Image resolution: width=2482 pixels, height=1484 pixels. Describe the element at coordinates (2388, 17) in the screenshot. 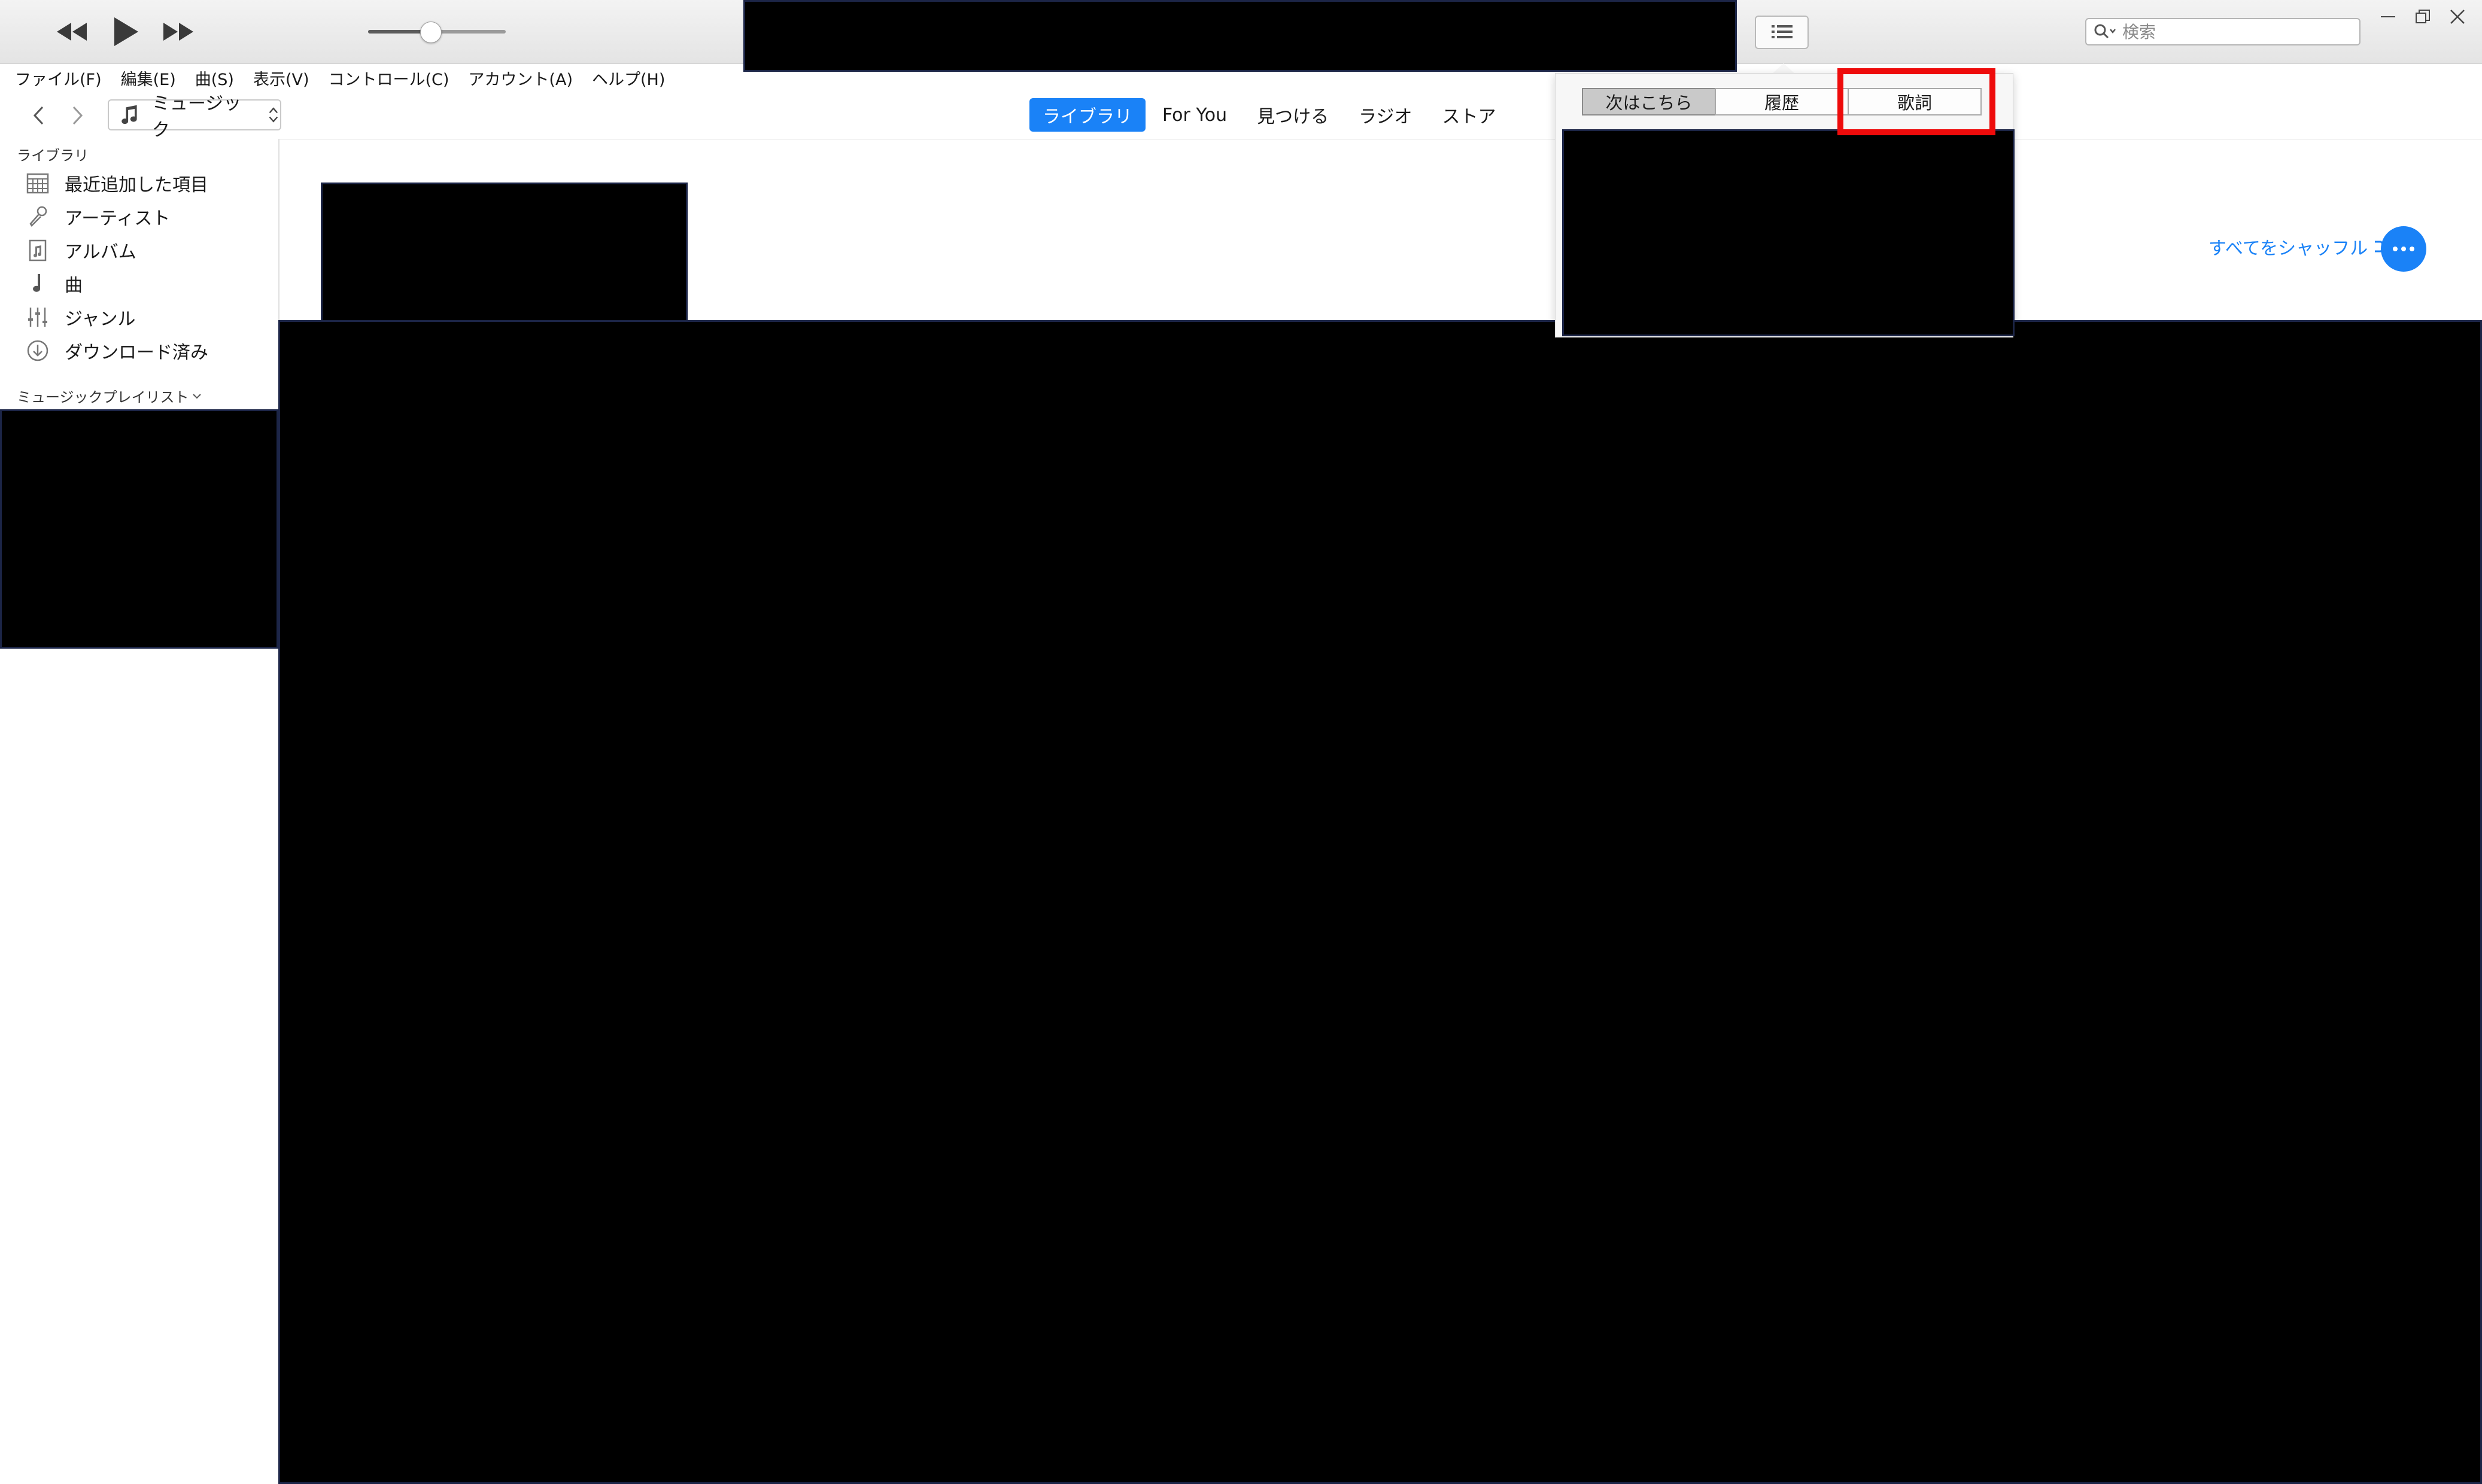

I see `minimize-icon` at that location.